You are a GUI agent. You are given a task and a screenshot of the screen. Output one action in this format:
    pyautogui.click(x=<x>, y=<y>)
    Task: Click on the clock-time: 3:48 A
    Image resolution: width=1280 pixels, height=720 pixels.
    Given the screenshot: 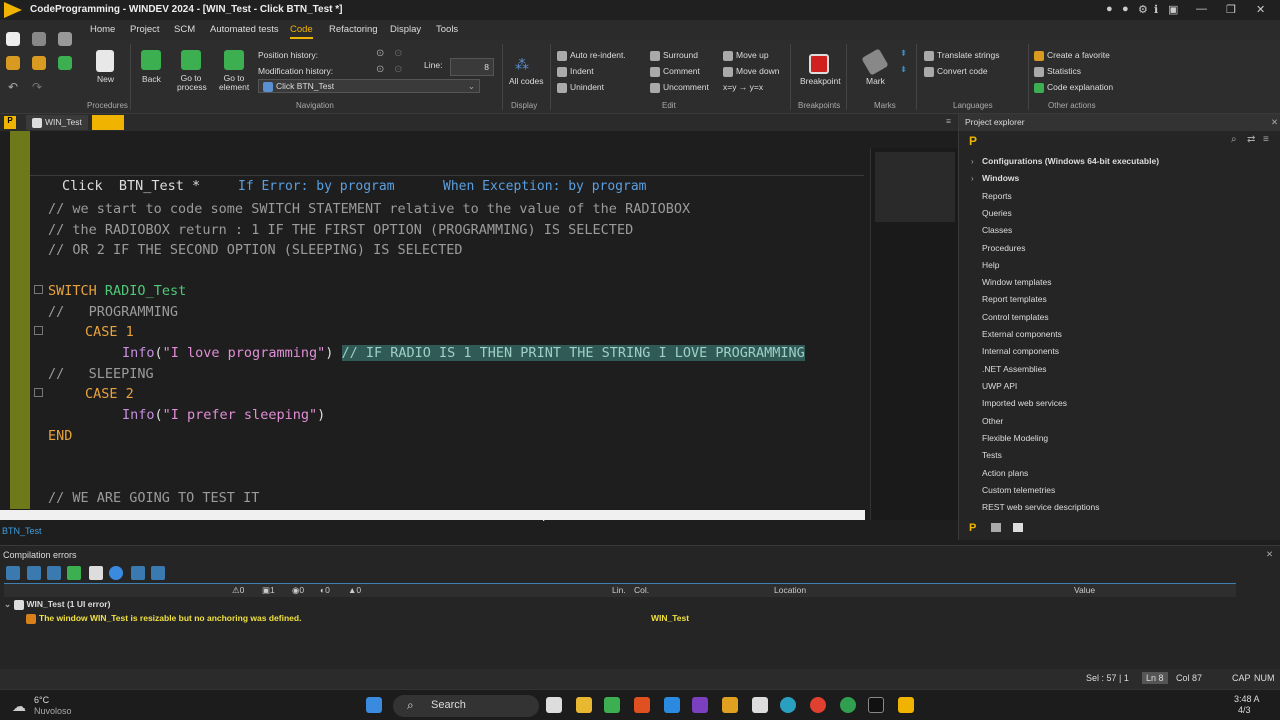 What is the action you would take?
    pyautogui.click(x=1247, y=699)
    